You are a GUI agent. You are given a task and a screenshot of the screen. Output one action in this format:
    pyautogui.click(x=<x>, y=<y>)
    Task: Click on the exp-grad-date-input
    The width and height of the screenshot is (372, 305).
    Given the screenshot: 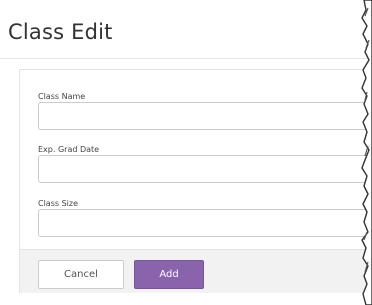 What is the action you would take?
    pyautogui.click(x=205, y=169)
    